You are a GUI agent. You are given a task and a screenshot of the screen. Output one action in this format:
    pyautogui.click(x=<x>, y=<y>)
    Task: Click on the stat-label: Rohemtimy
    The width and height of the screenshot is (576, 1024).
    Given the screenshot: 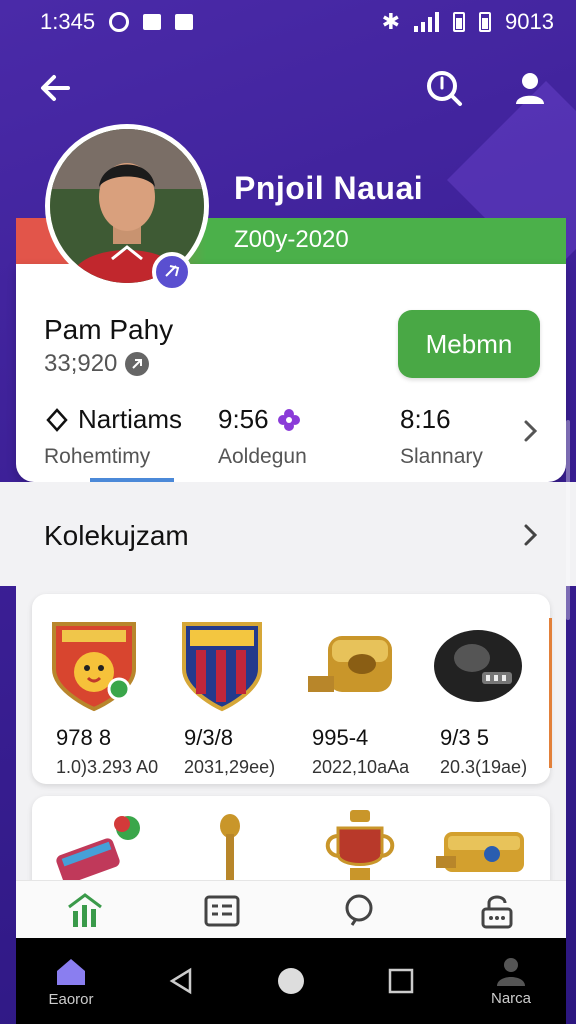 What is the action you would take?
    pyautogui.click(x=97, y=456)
    